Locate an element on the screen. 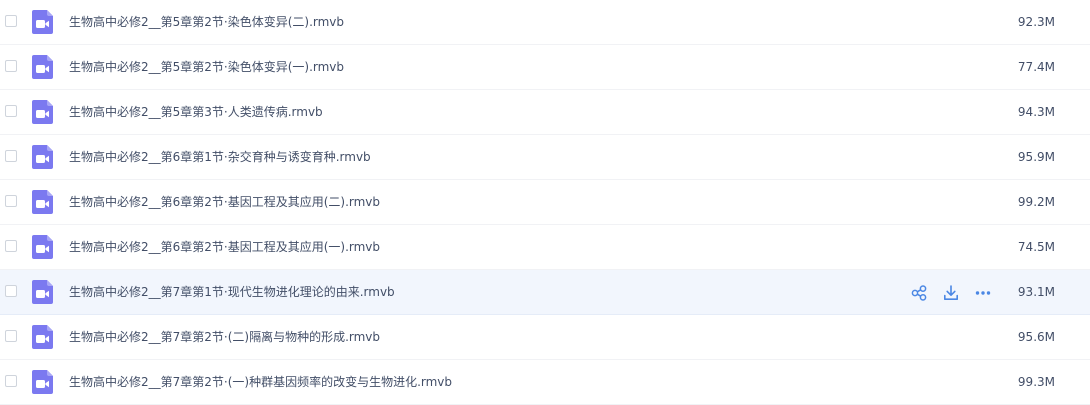  row-actions is located at coordinates (951, 293).